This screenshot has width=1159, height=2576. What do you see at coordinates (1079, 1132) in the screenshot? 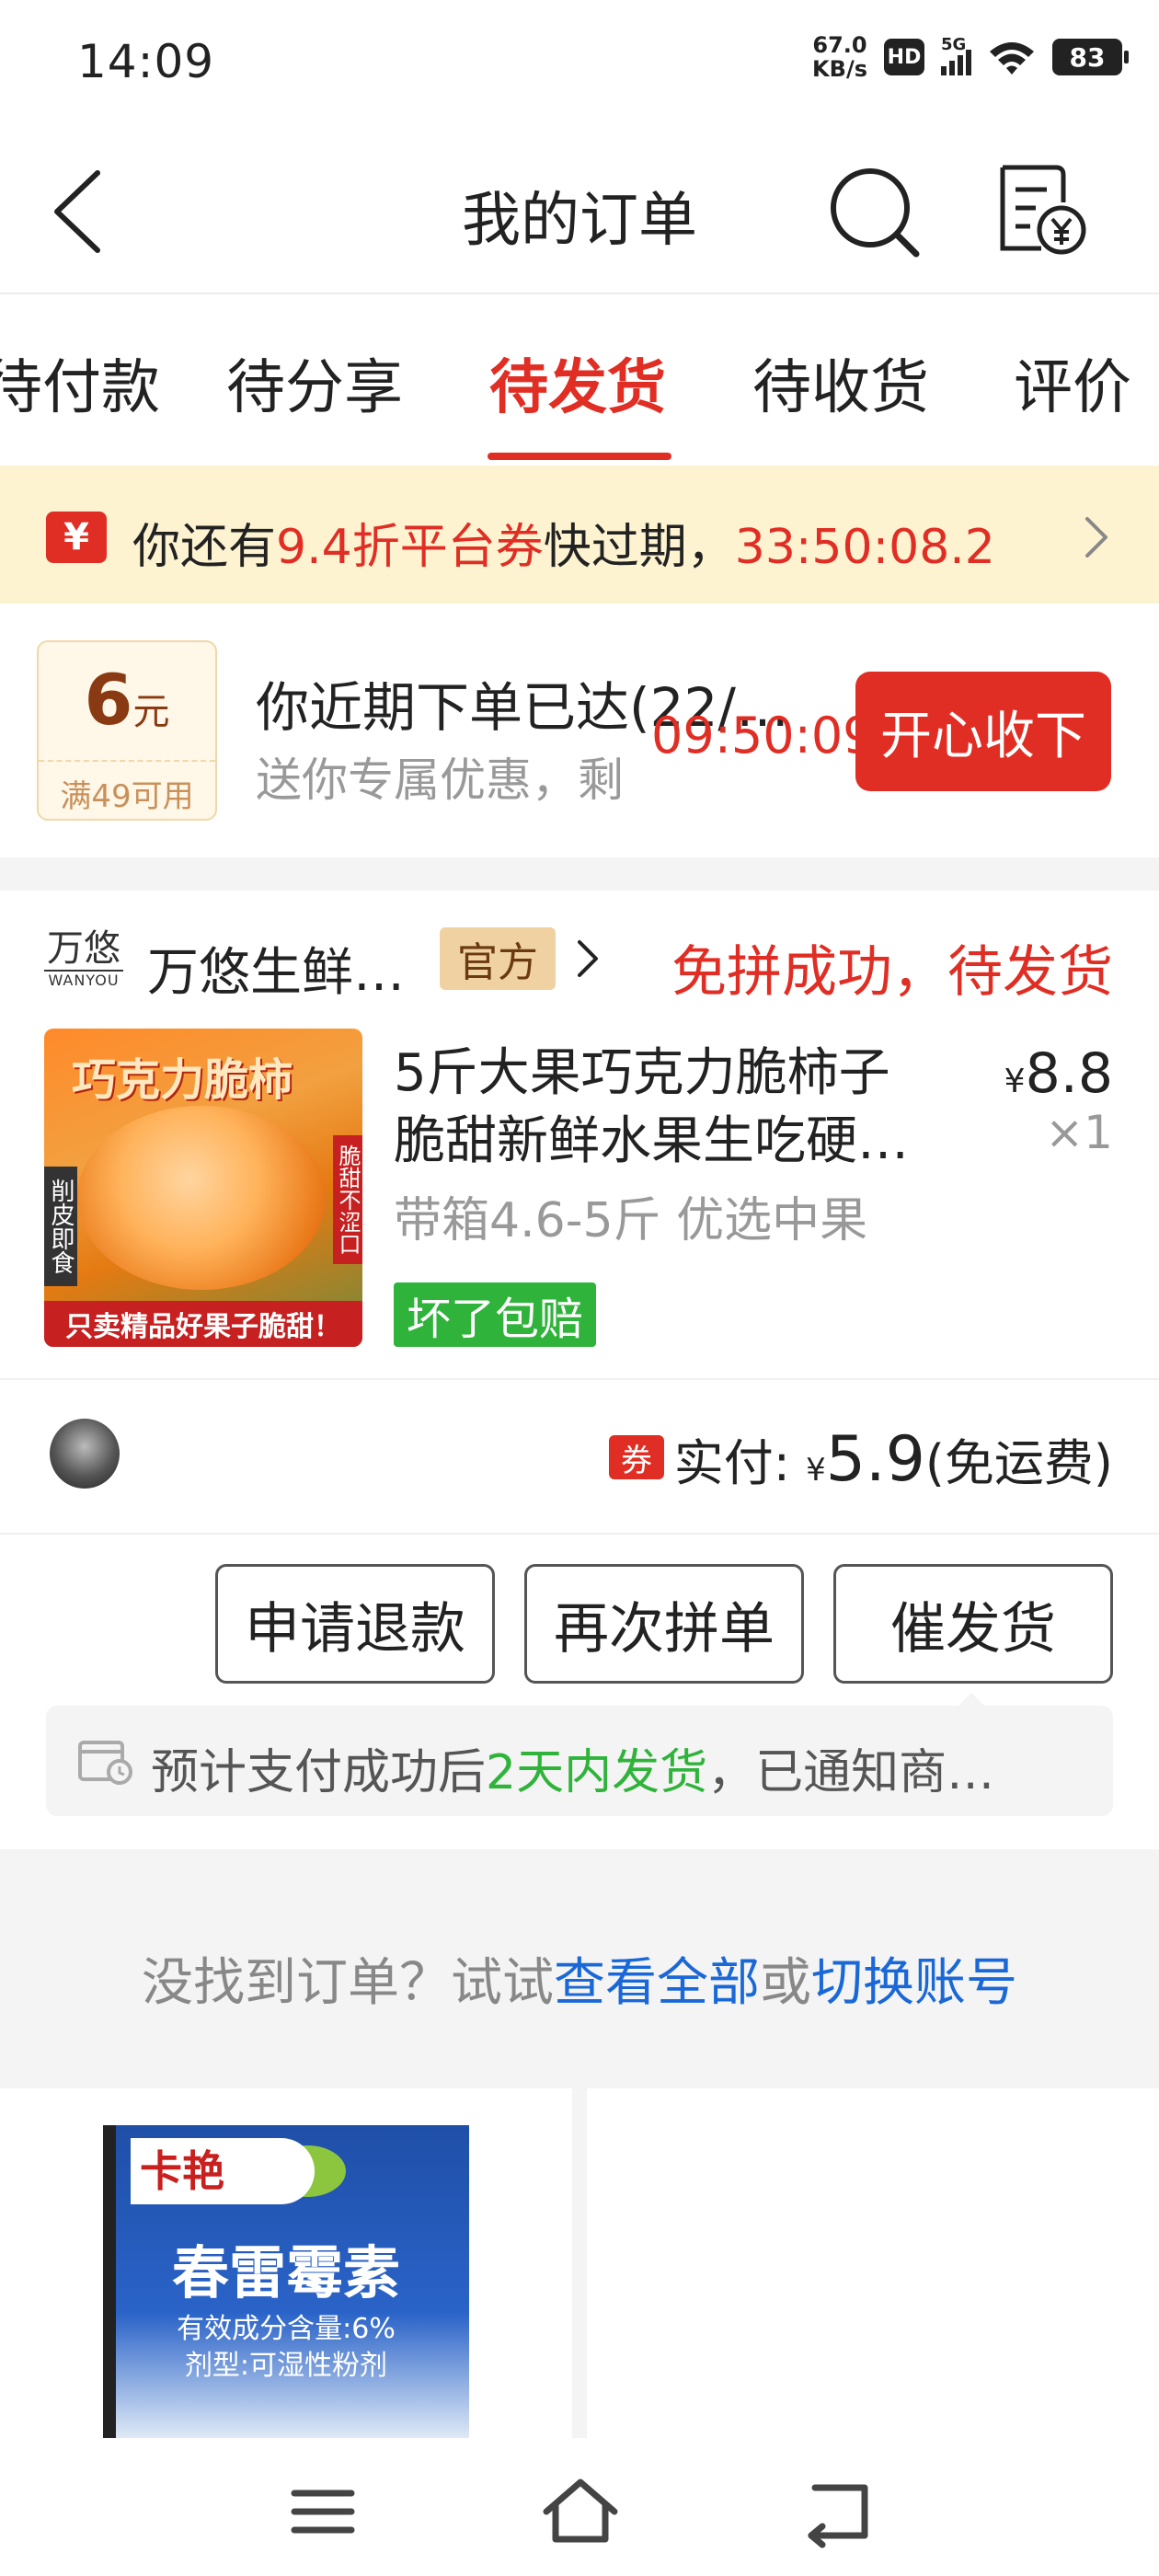
I see `product-quantity: ×1` at bounding box center [1079, 1132].